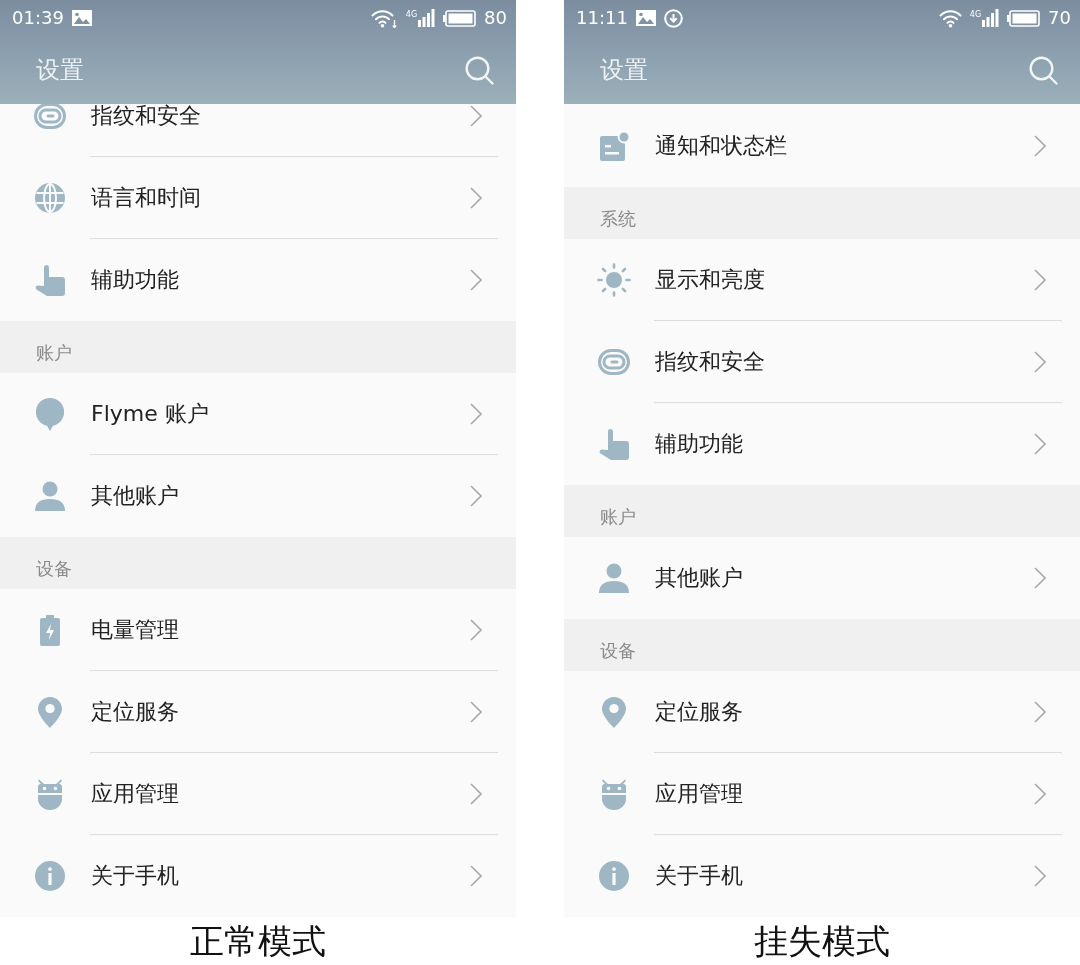  I want to click on battery-bolt-icon, so click(50, 630).